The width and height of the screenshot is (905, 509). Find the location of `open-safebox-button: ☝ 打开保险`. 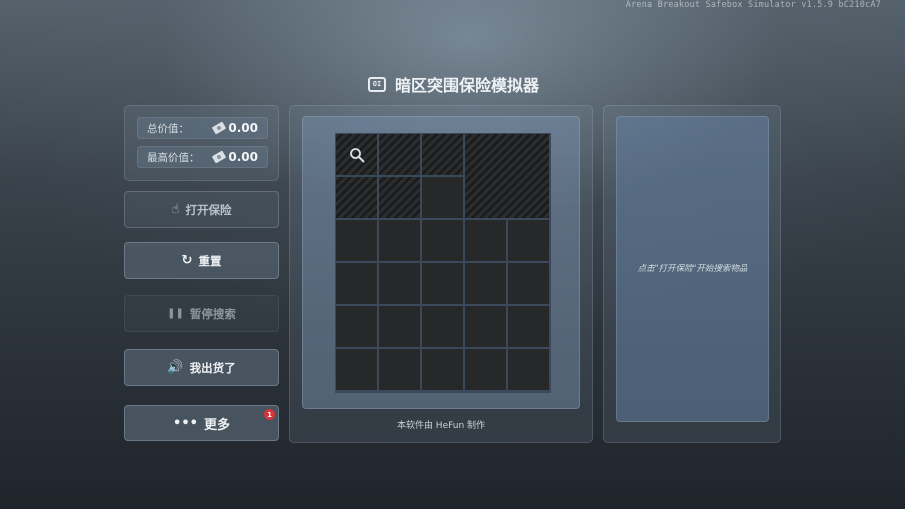

open-safebox-button: ☝ 打开保险 is located at coordinates (201, 209).